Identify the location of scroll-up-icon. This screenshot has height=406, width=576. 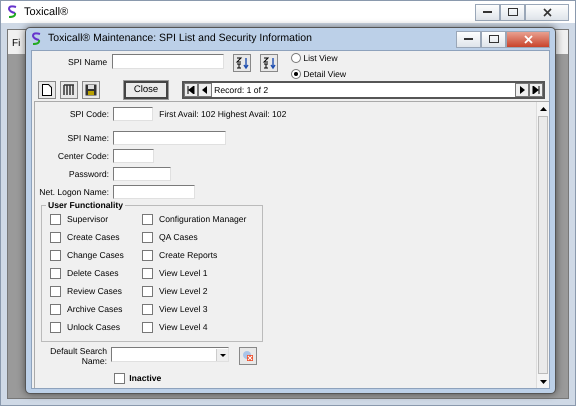
(543, 108).